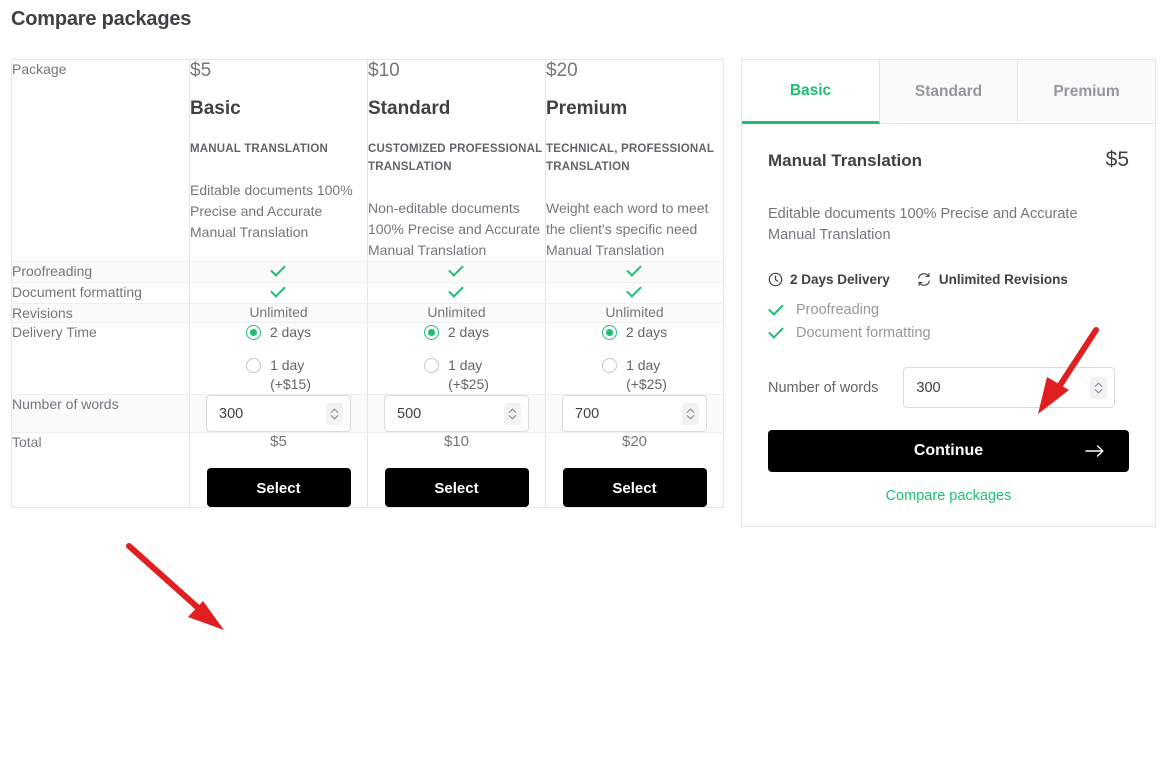  I want to click on delivery-time-meta: 2 Days Delivery, so click(829, 279).